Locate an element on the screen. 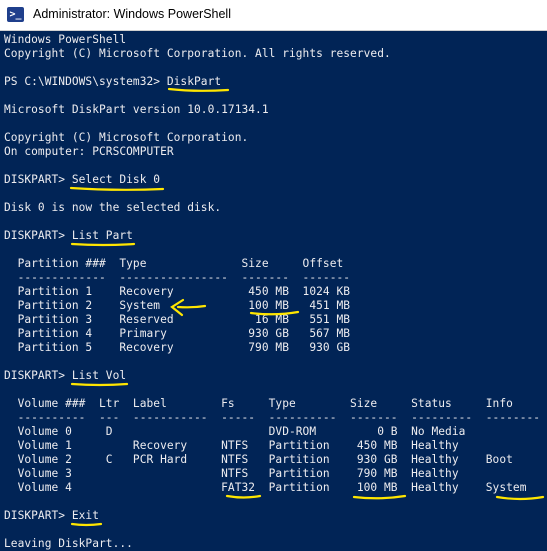 Image resolution: width=547 pixels, height=551 pixels. console-line: DISKPART> Select Disk 0 is located at coordinates (82, 179).